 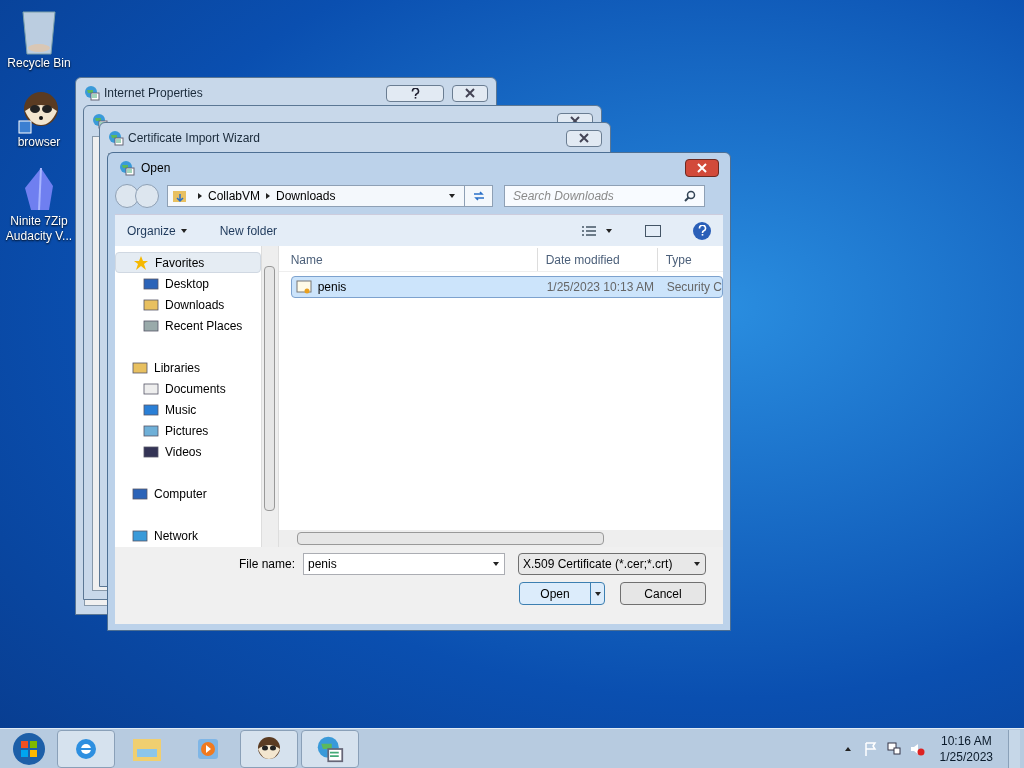 I want to click on file-type: Security C, so click(x=693, y=287).